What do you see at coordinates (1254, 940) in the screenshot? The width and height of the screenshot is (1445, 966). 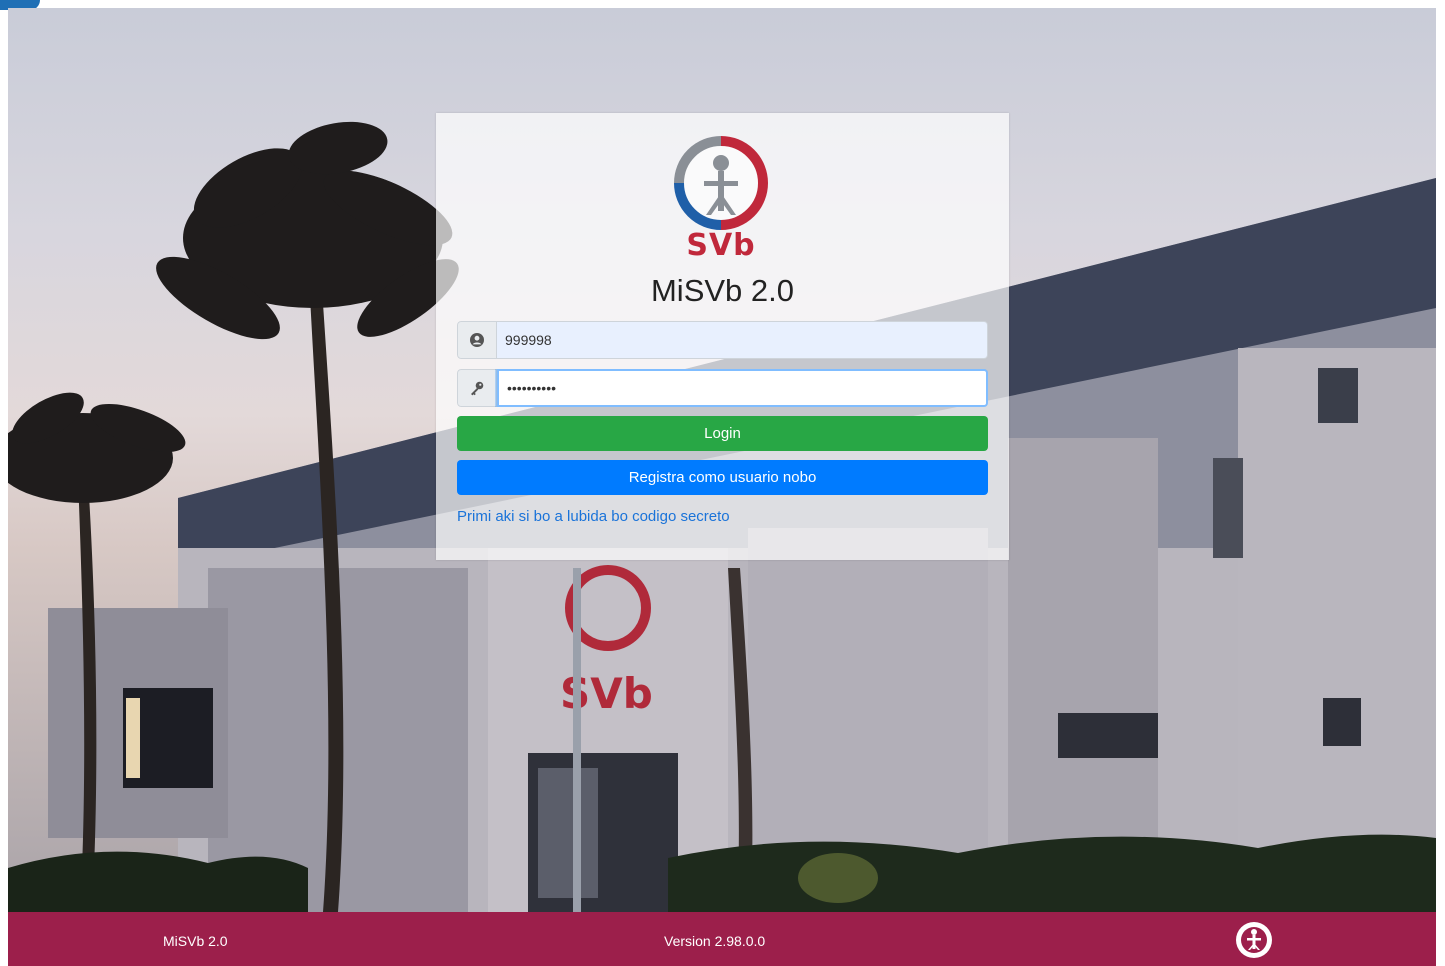 I see `svb-emblem-icon` at bounding box center [1254, 940].